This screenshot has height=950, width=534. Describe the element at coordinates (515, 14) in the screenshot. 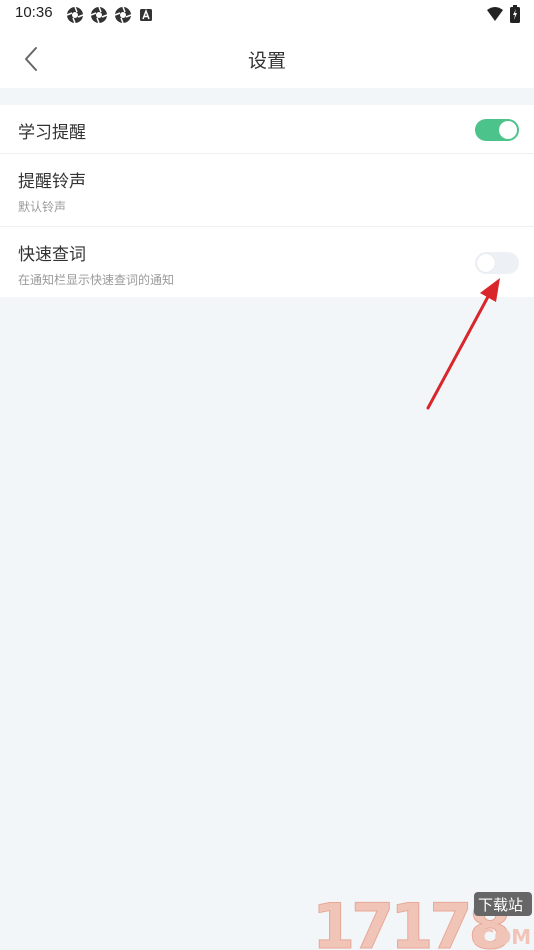

I see `battery-charging-icon` at that location.